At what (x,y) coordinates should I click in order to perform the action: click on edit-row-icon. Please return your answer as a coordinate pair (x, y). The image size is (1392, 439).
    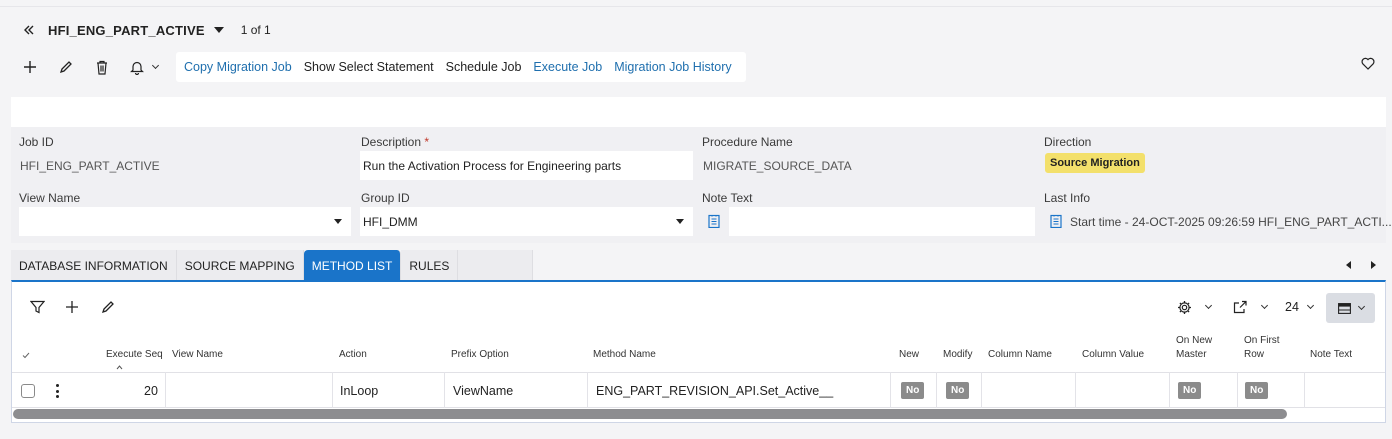
    Looking at the image, I should click on (108, 307).